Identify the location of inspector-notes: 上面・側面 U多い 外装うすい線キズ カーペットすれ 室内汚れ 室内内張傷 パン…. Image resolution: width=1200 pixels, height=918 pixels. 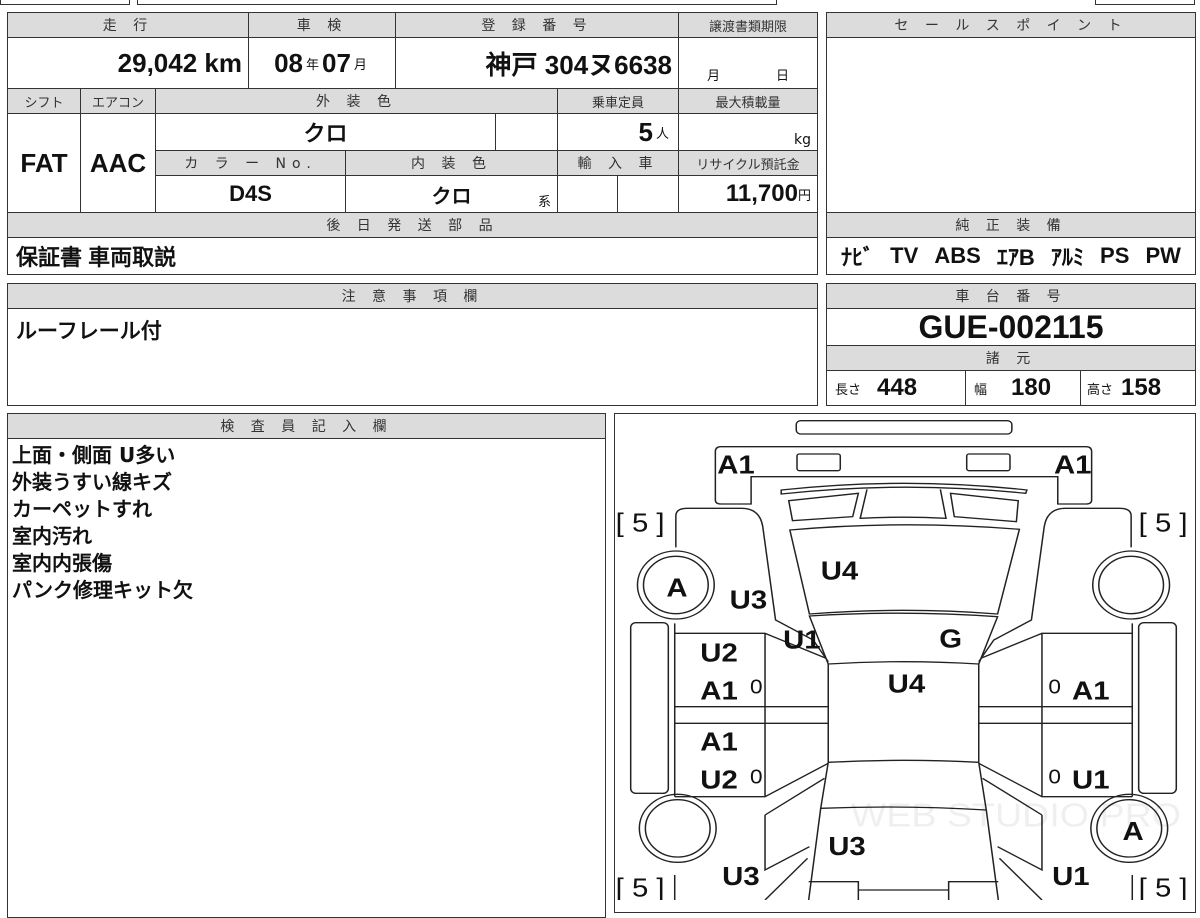
(102, 523).